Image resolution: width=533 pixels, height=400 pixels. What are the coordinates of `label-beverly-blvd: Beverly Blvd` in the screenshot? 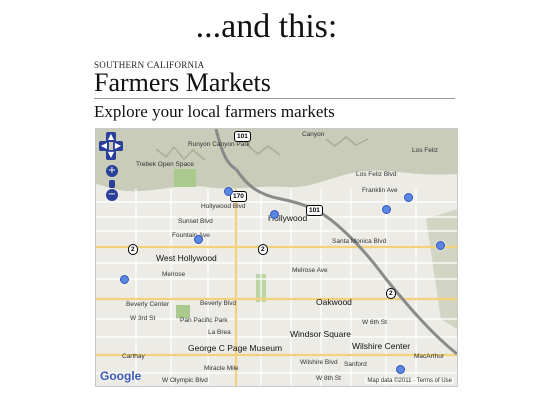 It's located at (218, 303).